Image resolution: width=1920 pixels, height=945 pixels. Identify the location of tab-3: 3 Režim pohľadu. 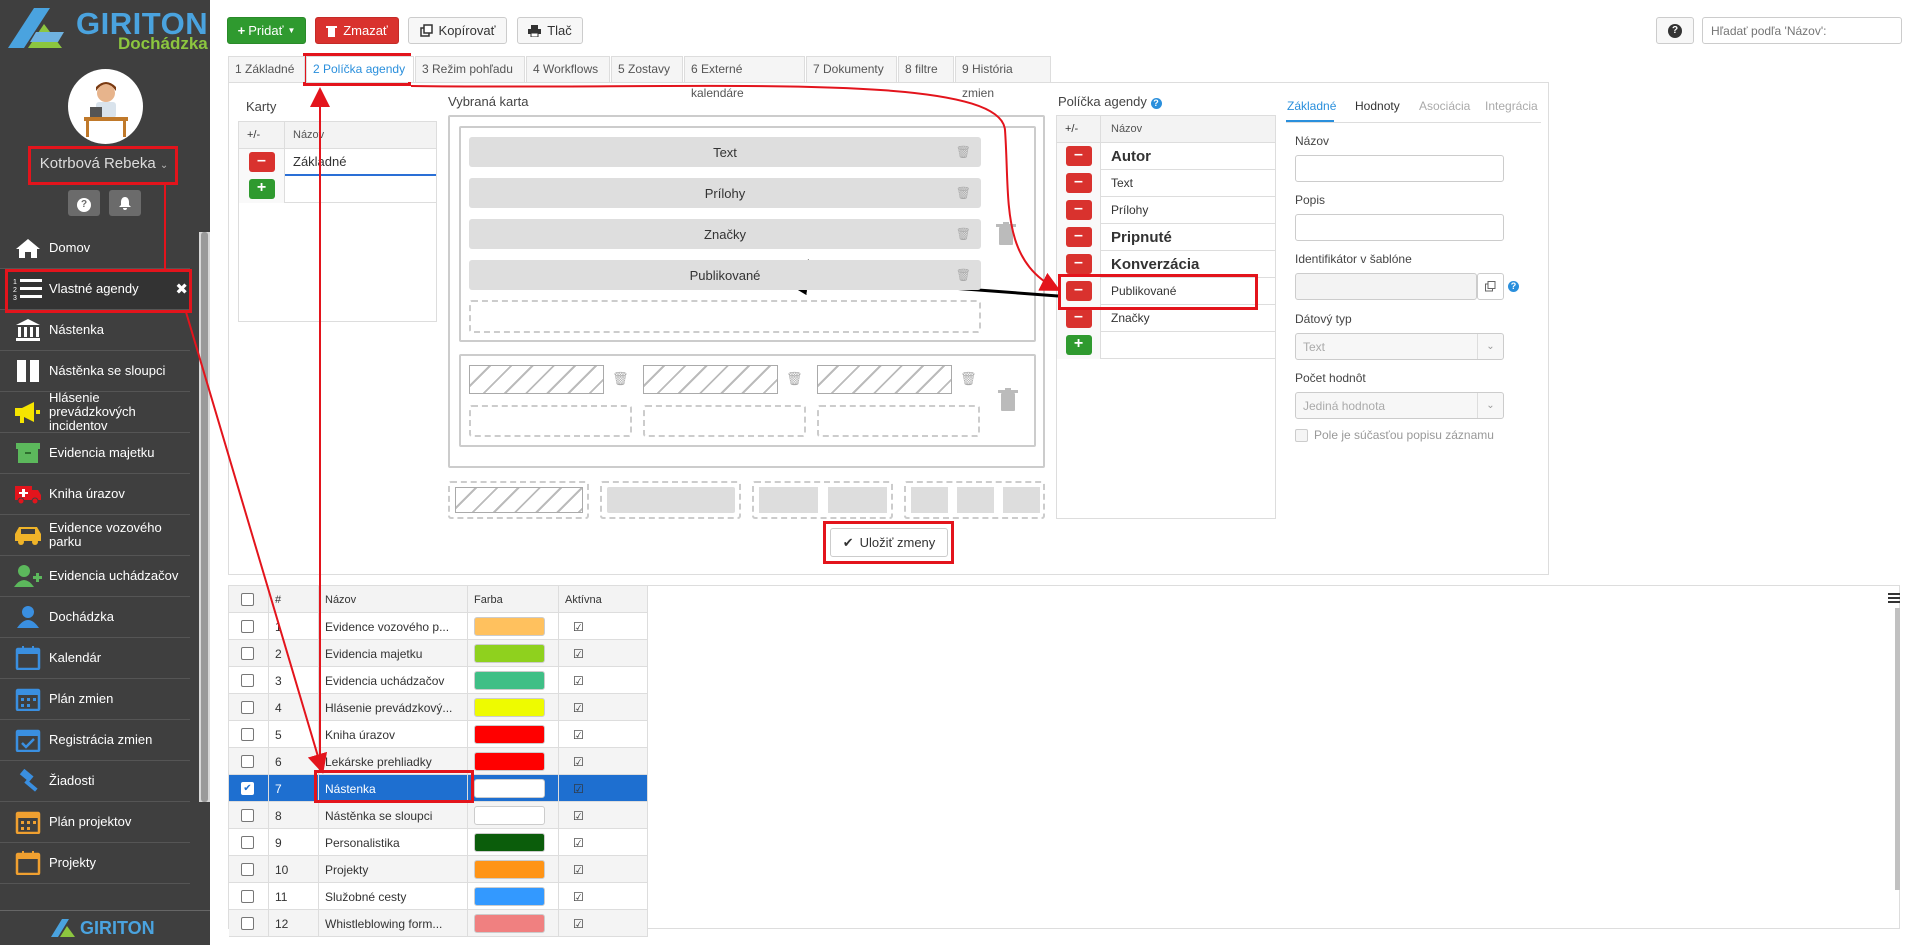
(470, 69).